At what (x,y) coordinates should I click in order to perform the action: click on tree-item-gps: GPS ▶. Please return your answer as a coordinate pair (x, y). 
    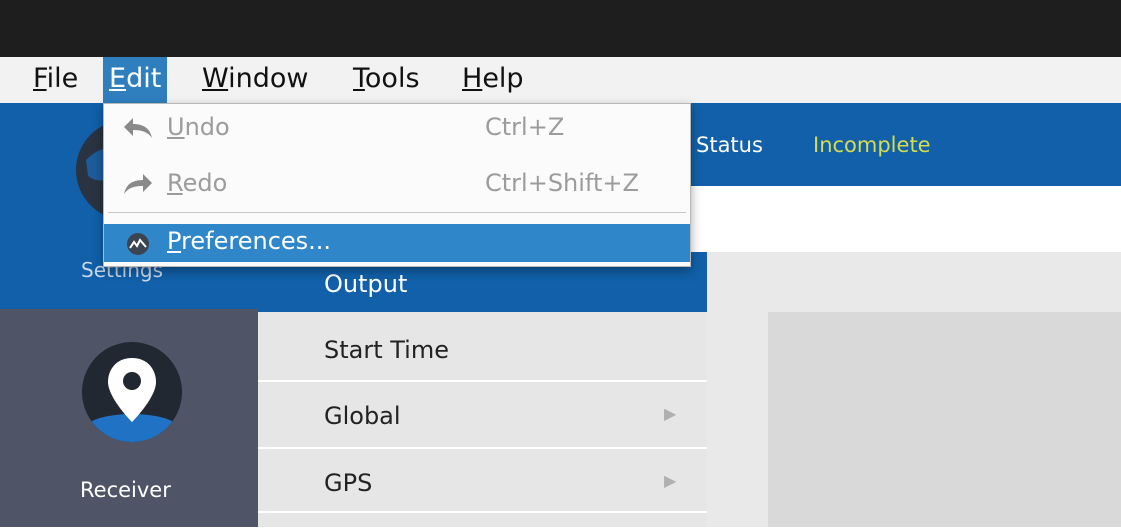
    Looking at the image, I should click on (482, 481).